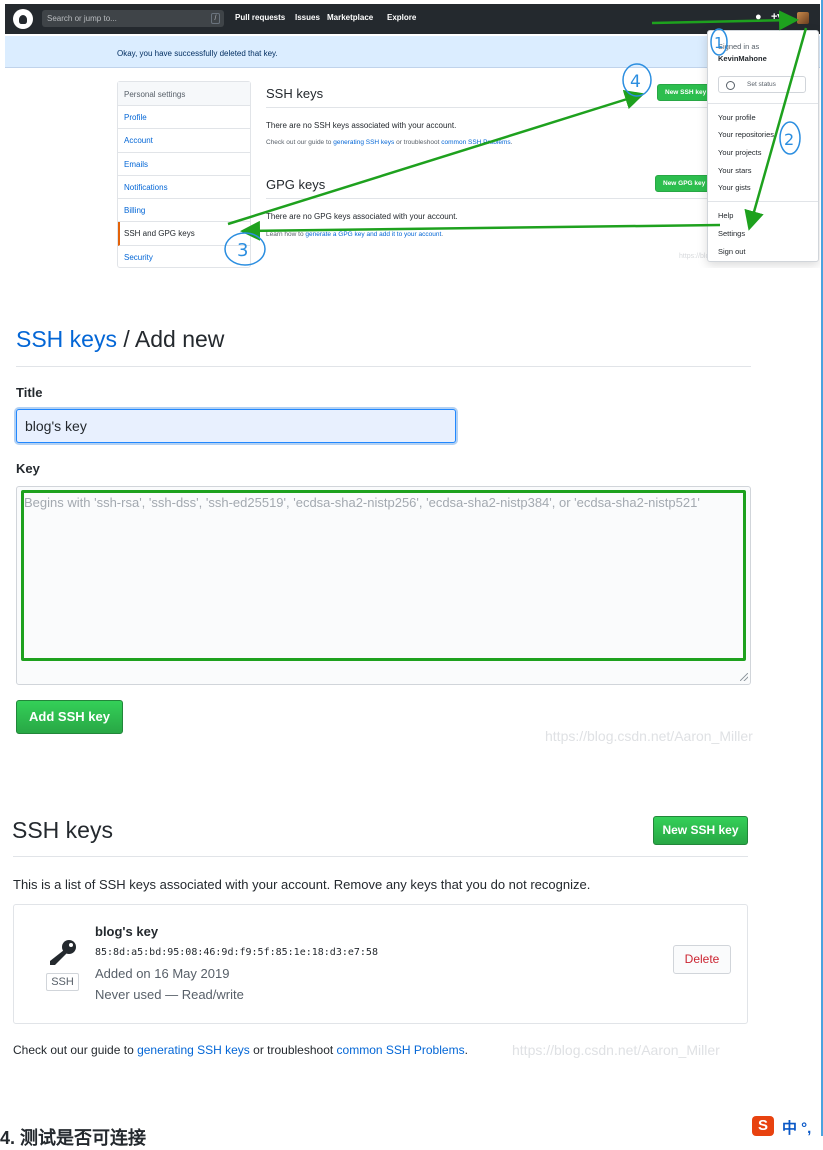 The width and height of the screenshot is (823, 1150). What do you see at coordinates (184, 234) in the screenshot?
I see `sidebar-item-ssh-gpg: SSH and GPG keys` at bounding box center [184, 234].